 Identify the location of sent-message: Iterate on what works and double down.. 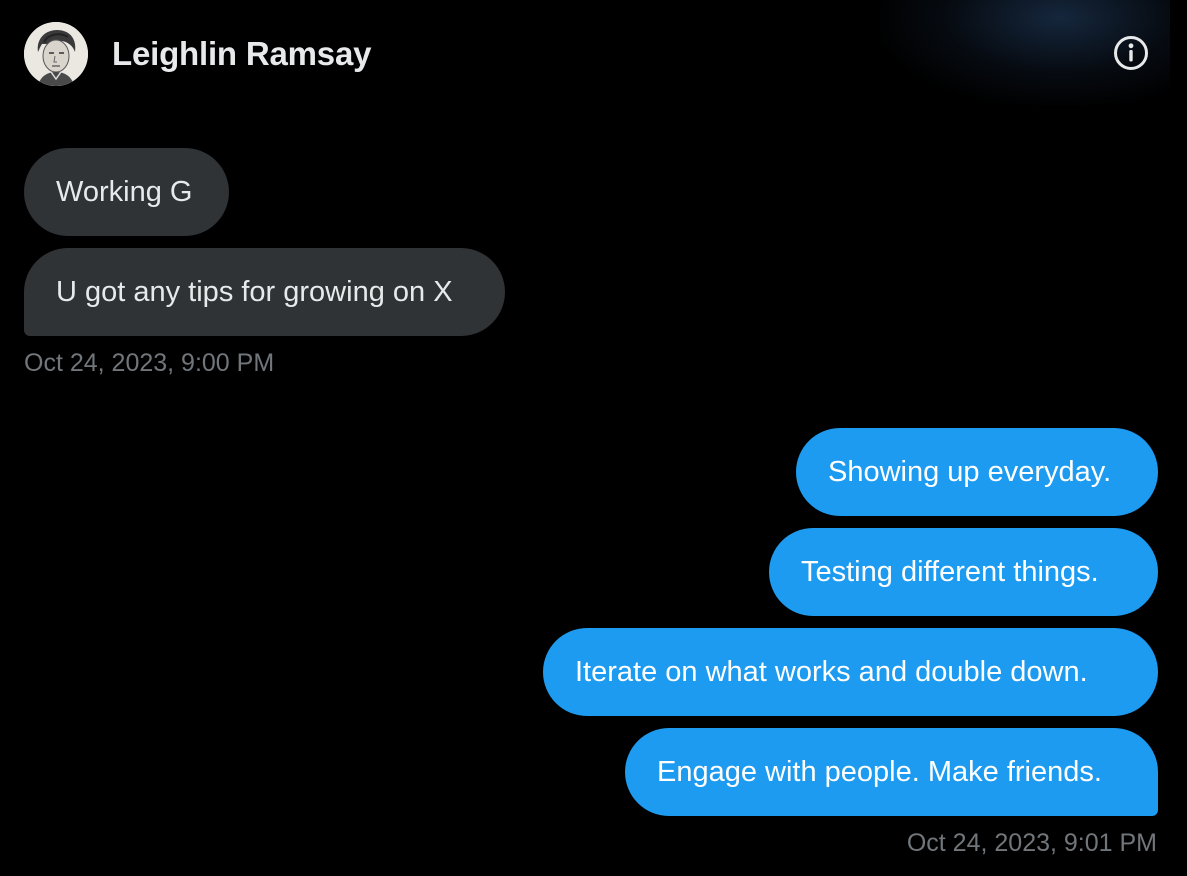
(850, 672).